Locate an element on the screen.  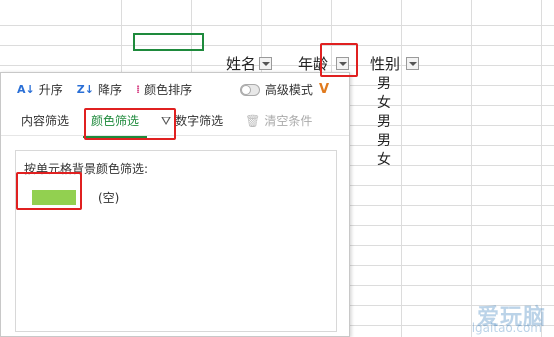
header-gender: 性别 is located at coordinates (395, 63).